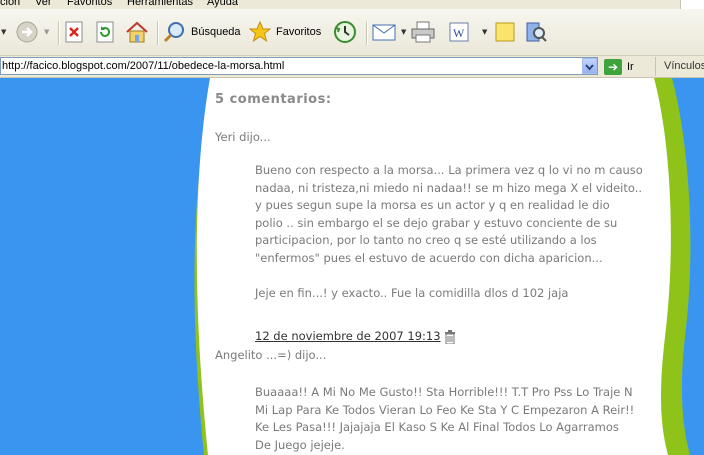 Image resolution: width=704 pixels, height=455 pixels. Describe the element at coordinates (300, 444) in the screenshot. I see `comment-line: De Juego jejeje.` at that location.